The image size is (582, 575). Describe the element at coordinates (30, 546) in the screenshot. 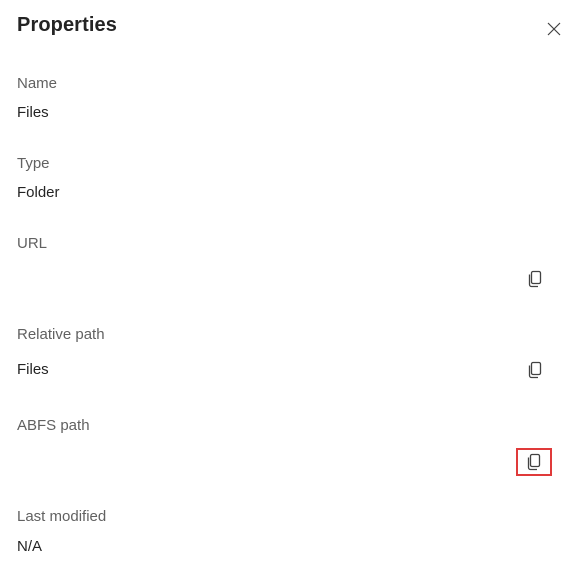

I see `last-modified-value: N/A` at that location.